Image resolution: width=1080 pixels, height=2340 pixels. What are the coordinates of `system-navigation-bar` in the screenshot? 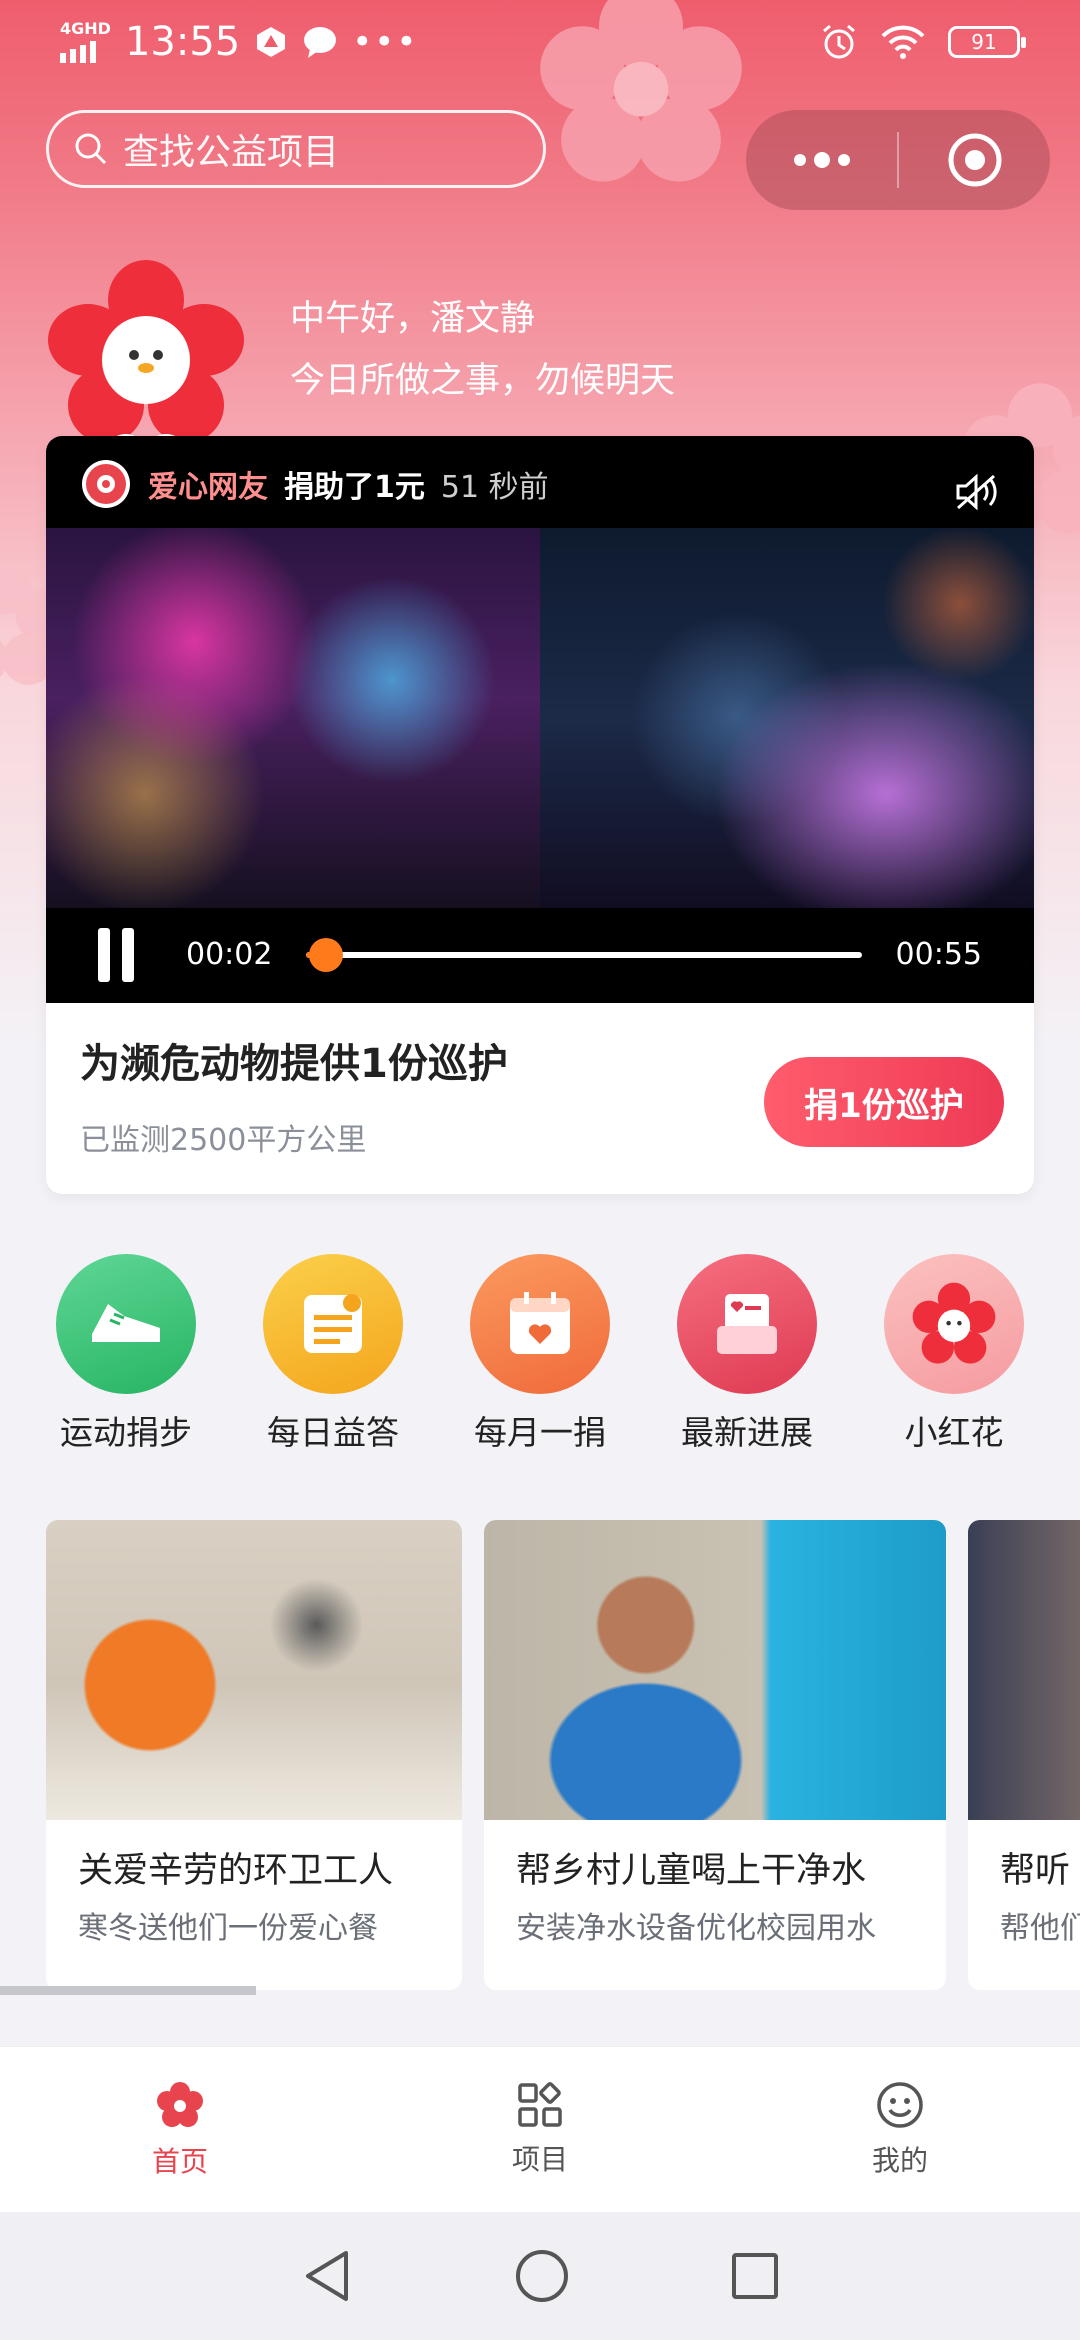 It's located at (540, 2276).